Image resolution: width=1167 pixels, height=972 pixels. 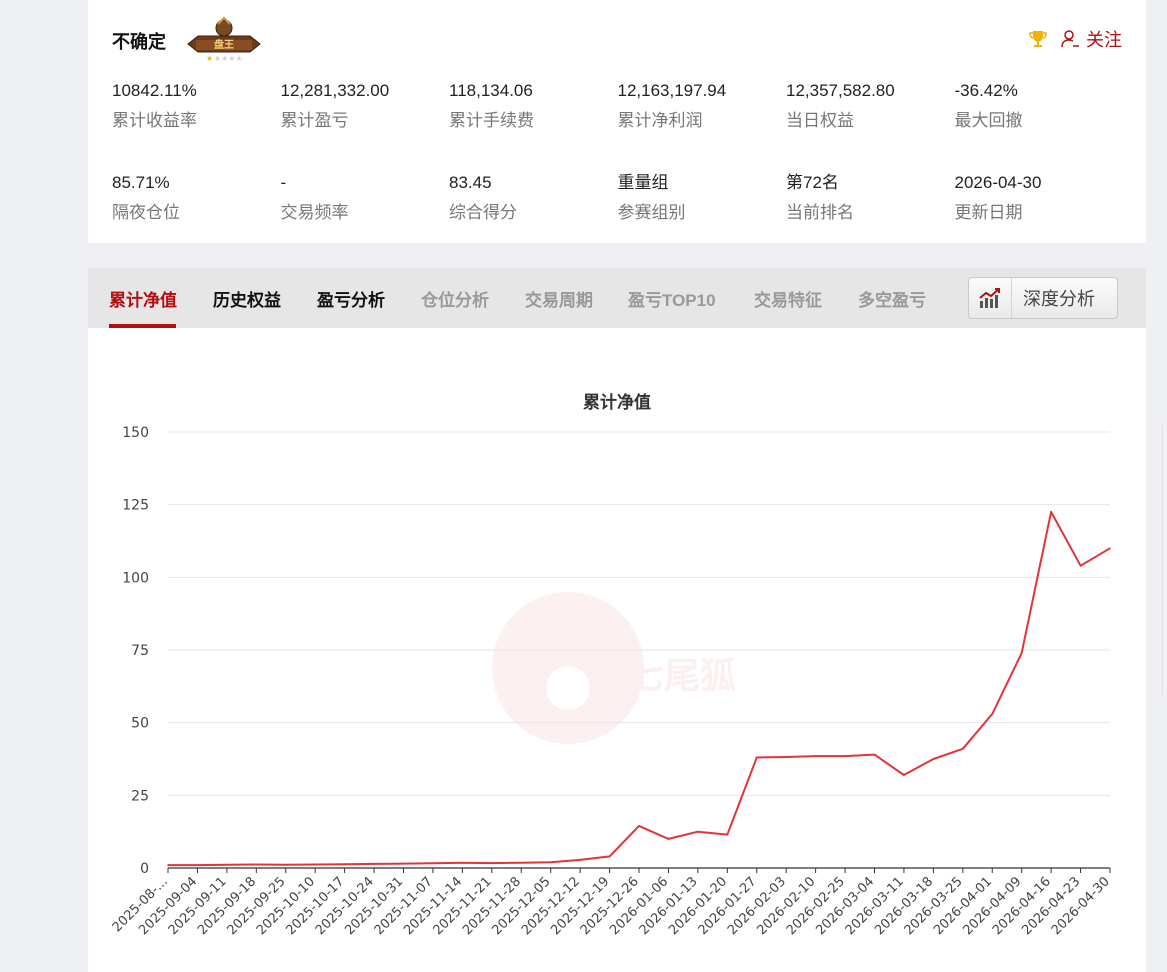 I want to click on tab-trade-cycle: 交易周期, so click(x=559, y=298).